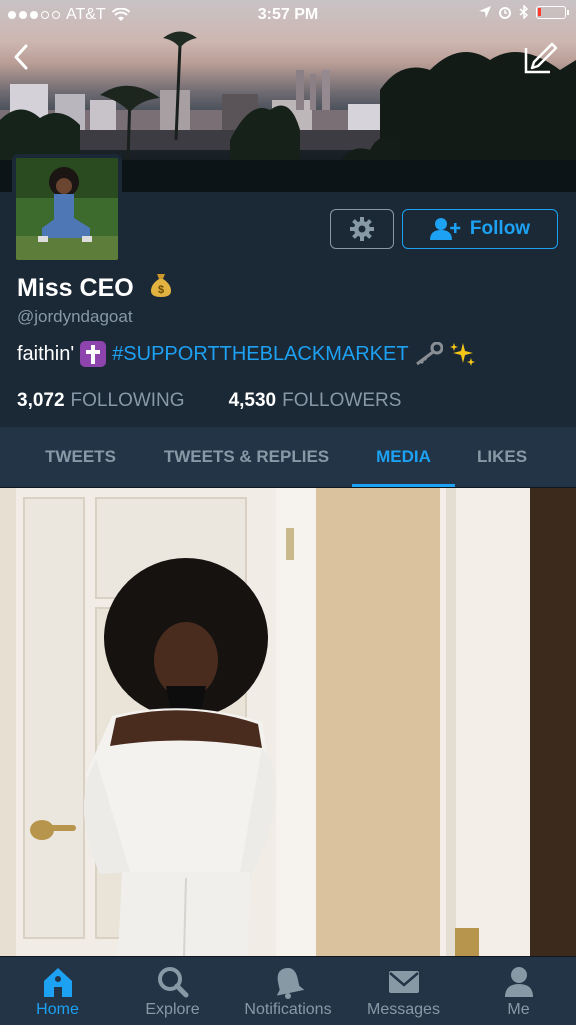  What do you see at coordinates (445, 229) in the screenshot?
I see `add-user-icon` at bounding box center [445, 229].